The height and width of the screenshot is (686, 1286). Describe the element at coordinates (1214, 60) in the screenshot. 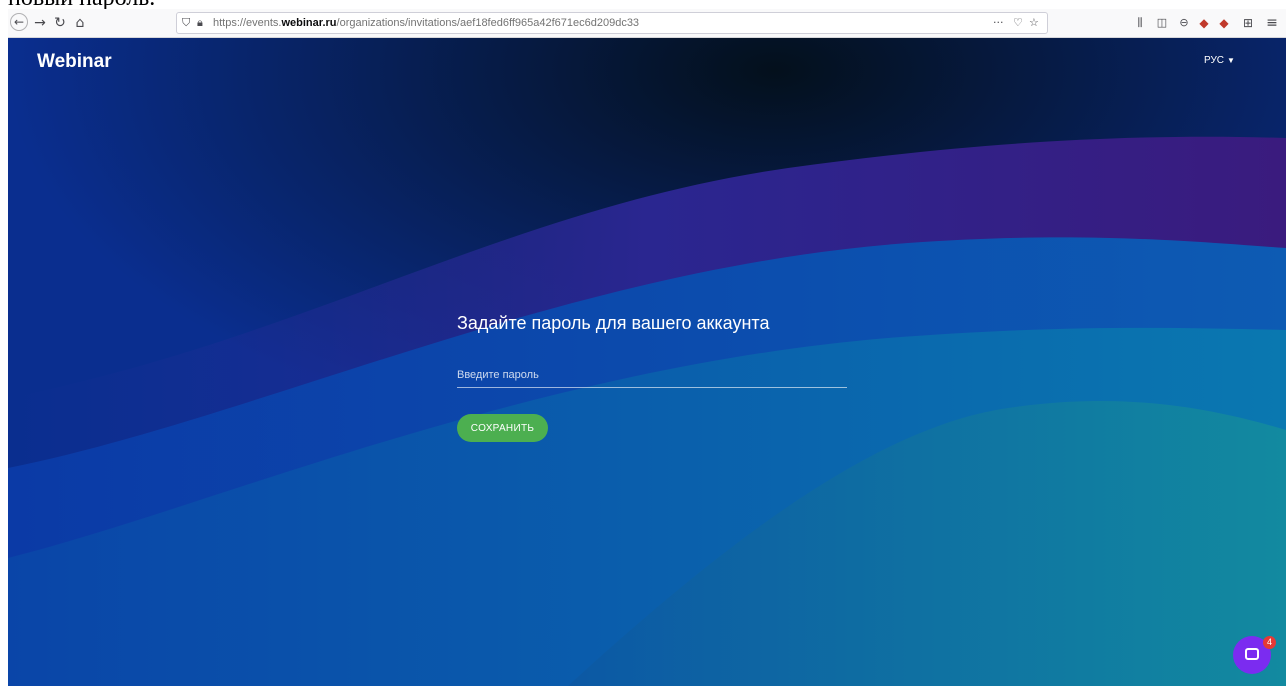

I see `language-label: РУС` at that location.